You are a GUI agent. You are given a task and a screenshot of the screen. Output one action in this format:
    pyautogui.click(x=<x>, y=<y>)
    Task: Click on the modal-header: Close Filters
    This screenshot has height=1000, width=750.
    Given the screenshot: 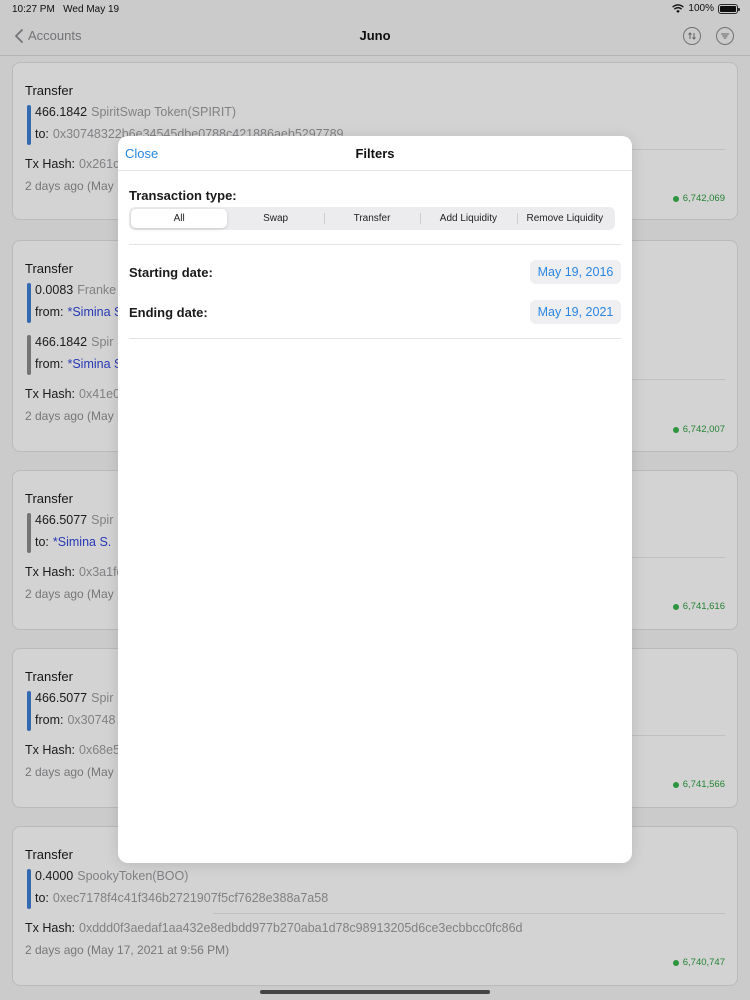 What is the action you would take?
    pyautogui.click(x=375, y=153)
    